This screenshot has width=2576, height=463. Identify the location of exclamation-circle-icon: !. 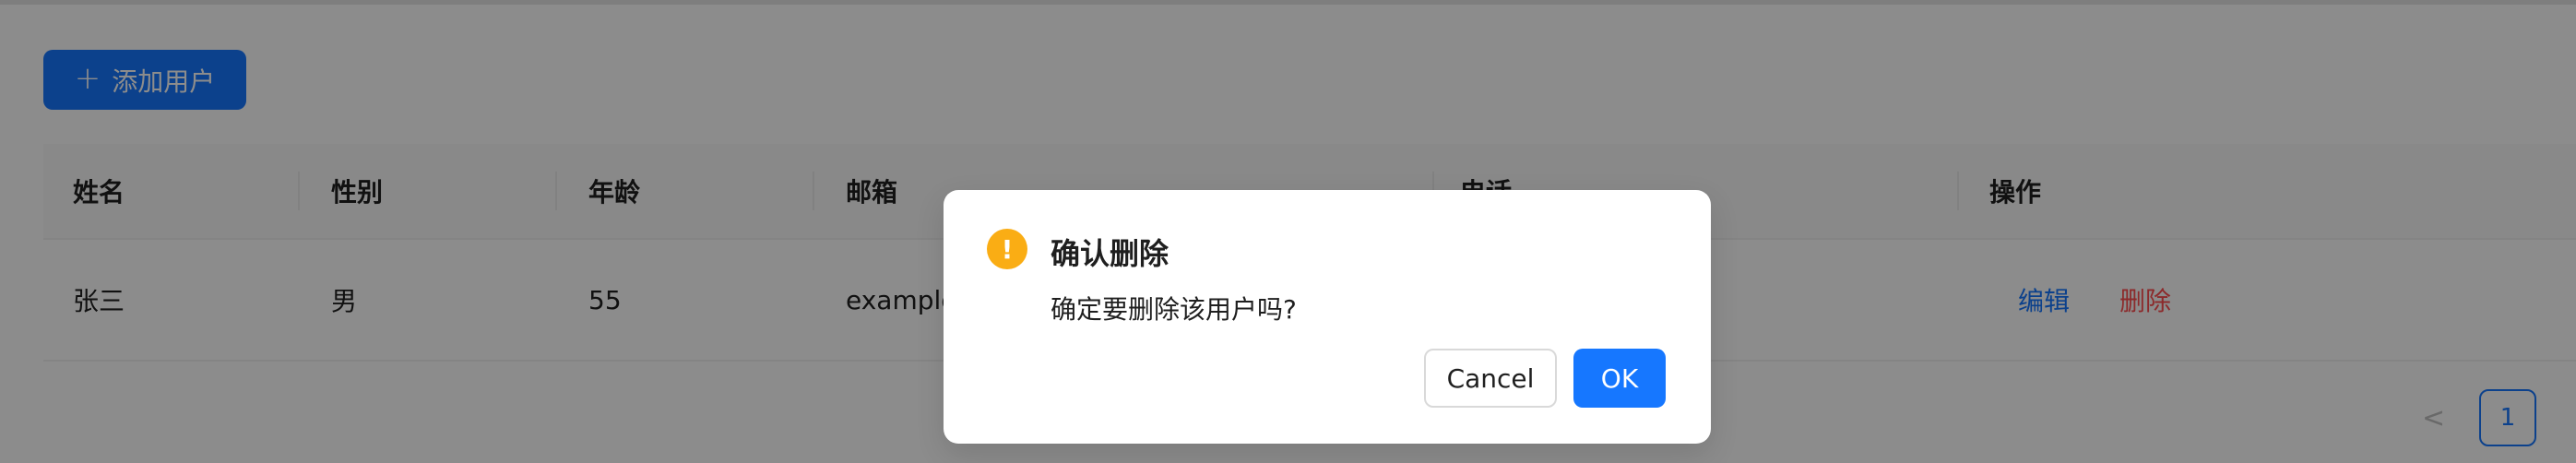
(1007, 249).